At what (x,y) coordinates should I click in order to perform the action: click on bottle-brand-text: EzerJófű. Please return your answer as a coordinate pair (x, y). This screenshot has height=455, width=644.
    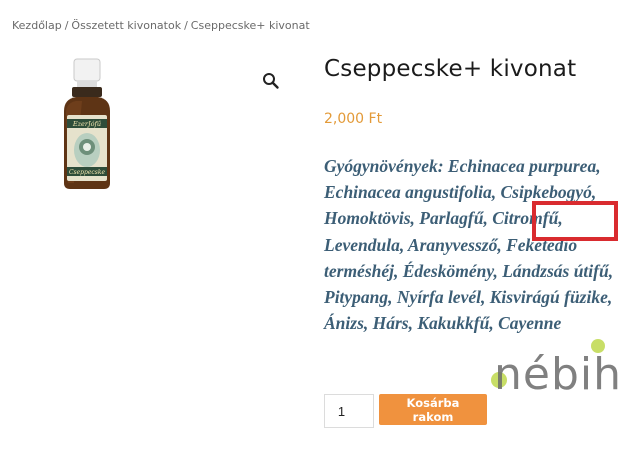
    Looking at the image, I should click on (87, 123).